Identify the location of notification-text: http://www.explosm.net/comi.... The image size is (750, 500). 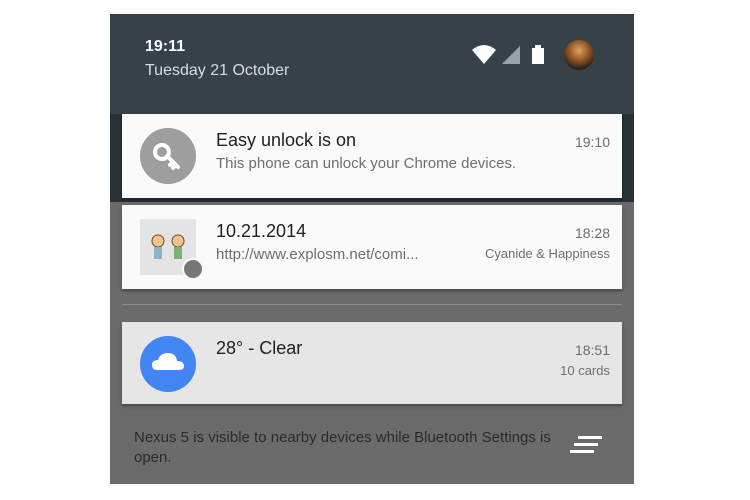
(317, 254).